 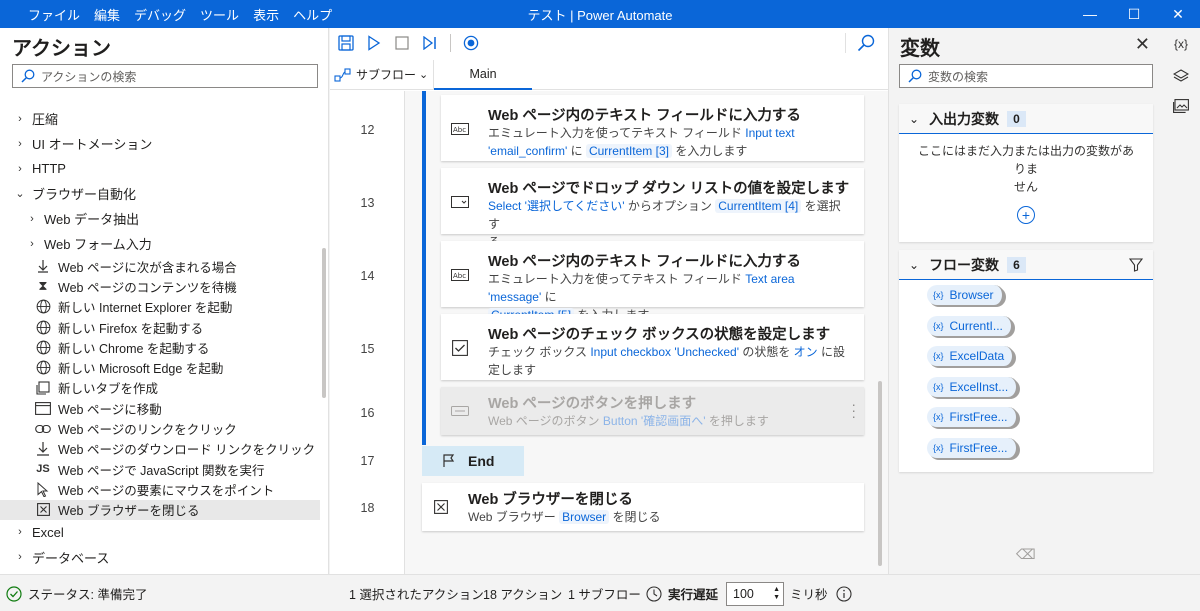 I want to click on info-icon, so click(x=843, y=593).